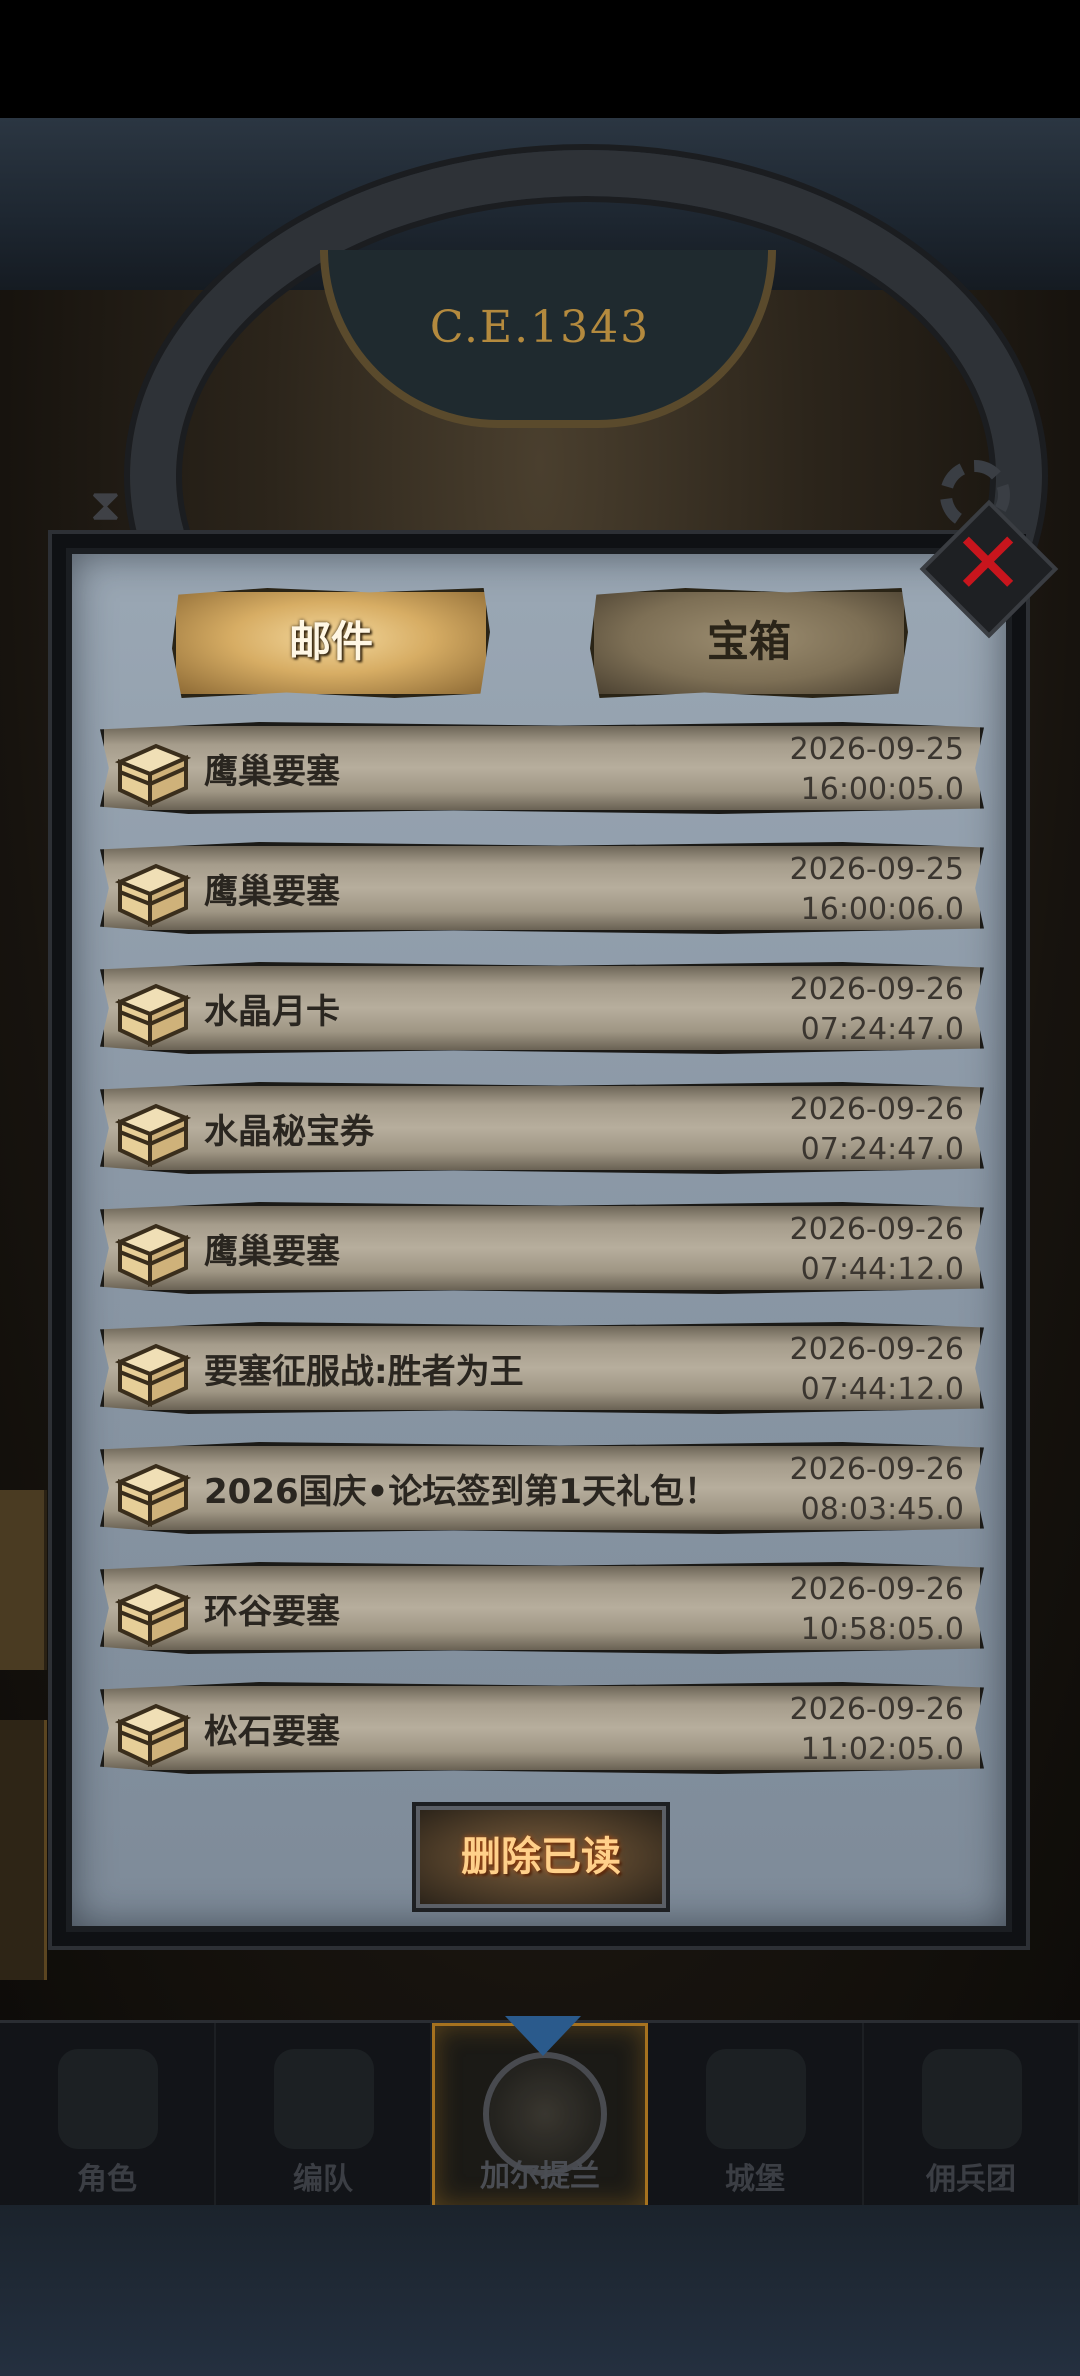 Image resolution: width=1080 pixels, height=2376 pixels. I want to click on mail-item: 鹰巢要塞 2026-09-26 07:44:12.0, so click(542, 1248).